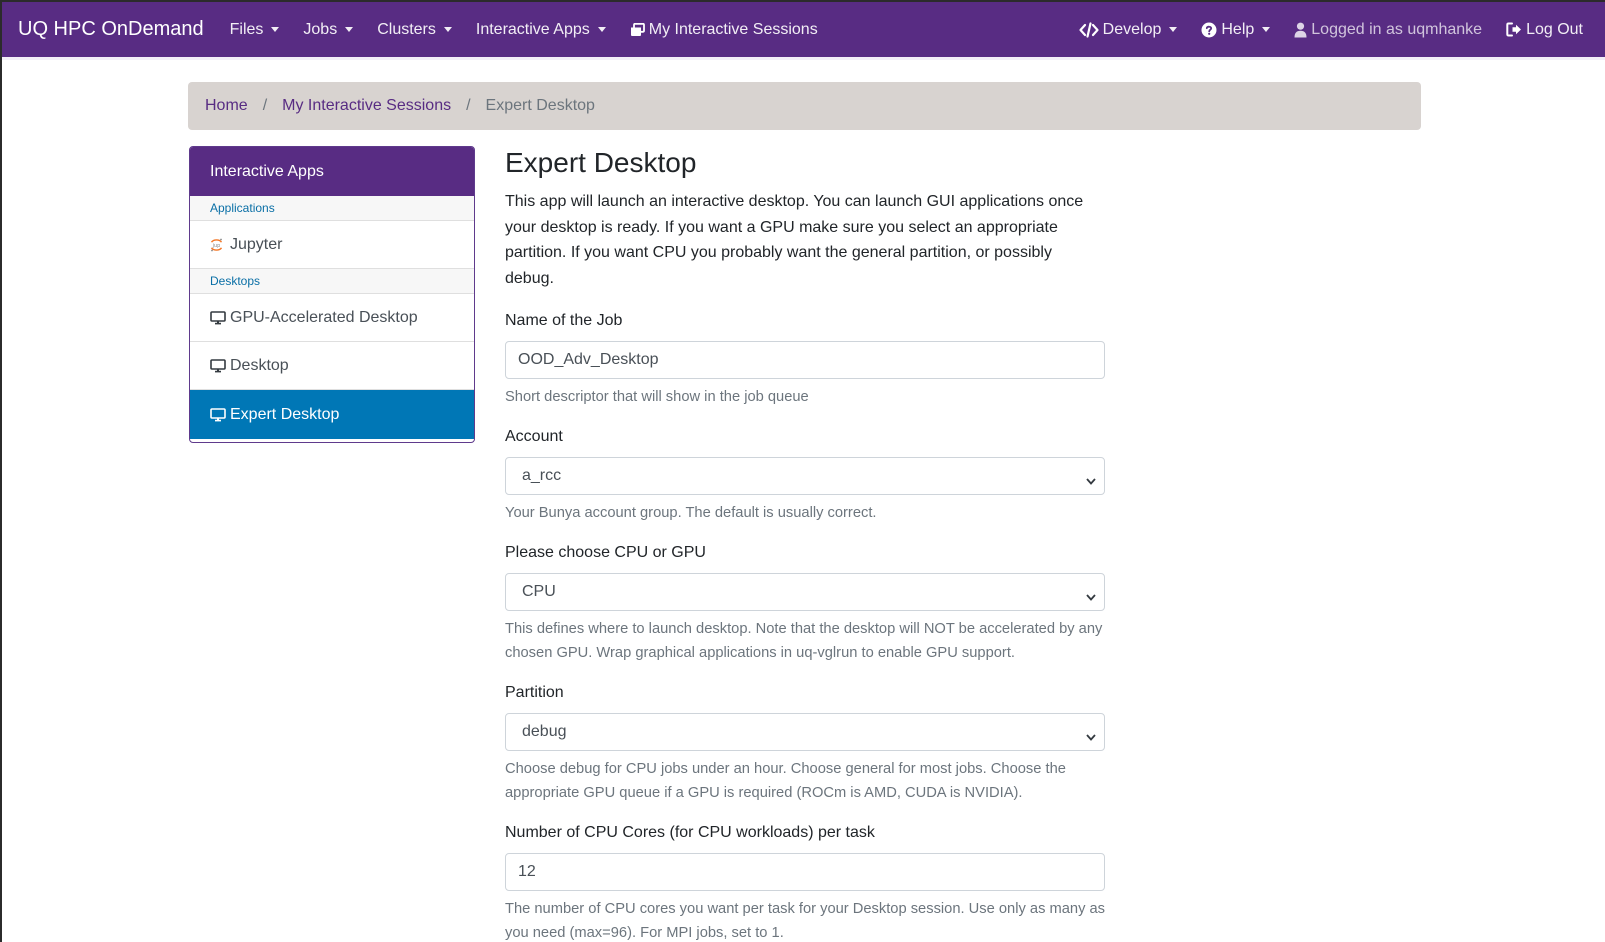 Image resolution: width=1605 pixels, height=942 pixels. I want to click on nav-clusters-dropdown: Clusters, so click(414, 30).